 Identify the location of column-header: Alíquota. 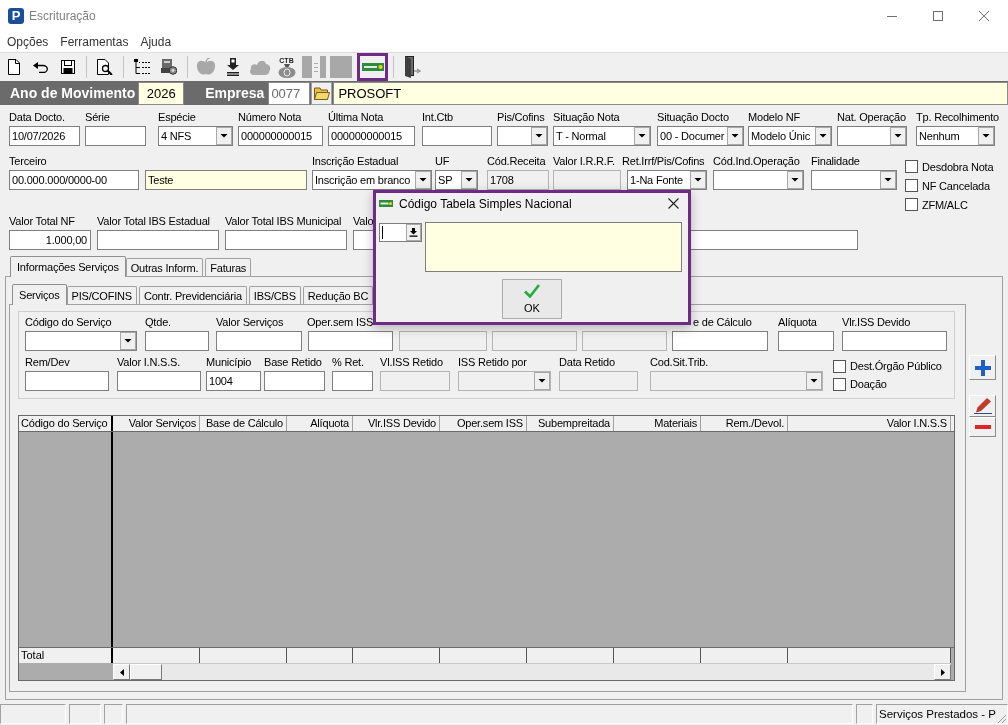
(320, 423).